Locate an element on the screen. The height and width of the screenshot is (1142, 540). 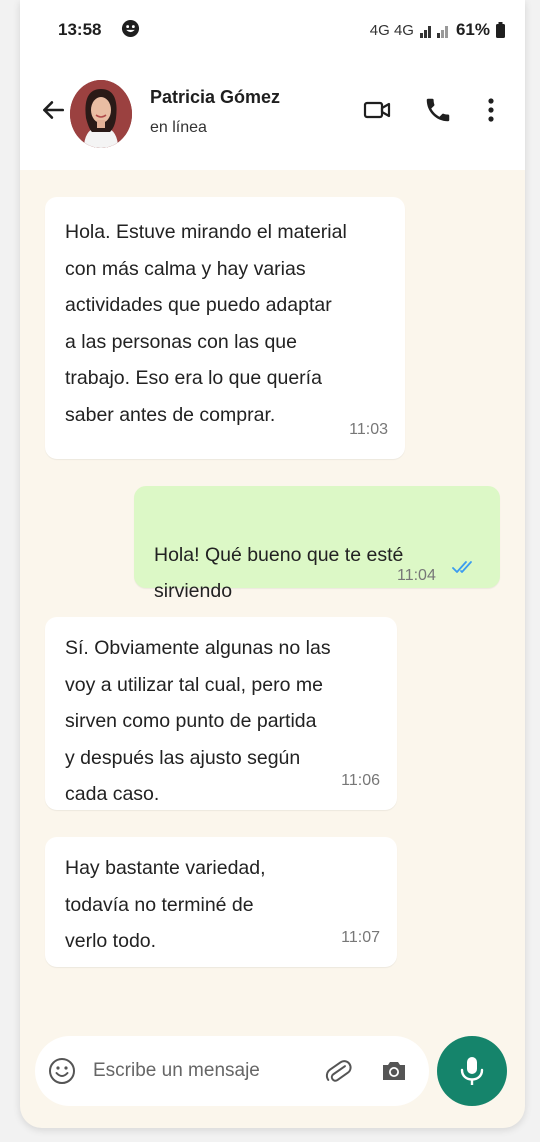
battery-icon is located at coordinates (500, 30).